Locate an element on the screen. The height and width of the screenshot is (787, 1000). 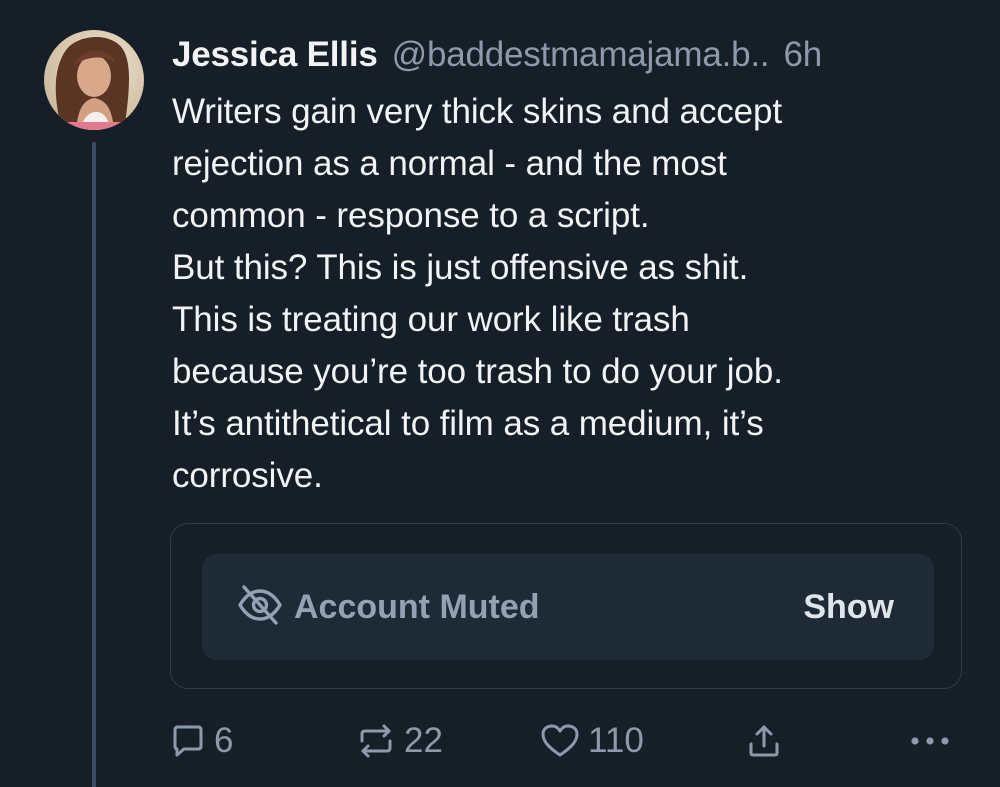
reply-count: 6 is located at coordinates (224, 740).